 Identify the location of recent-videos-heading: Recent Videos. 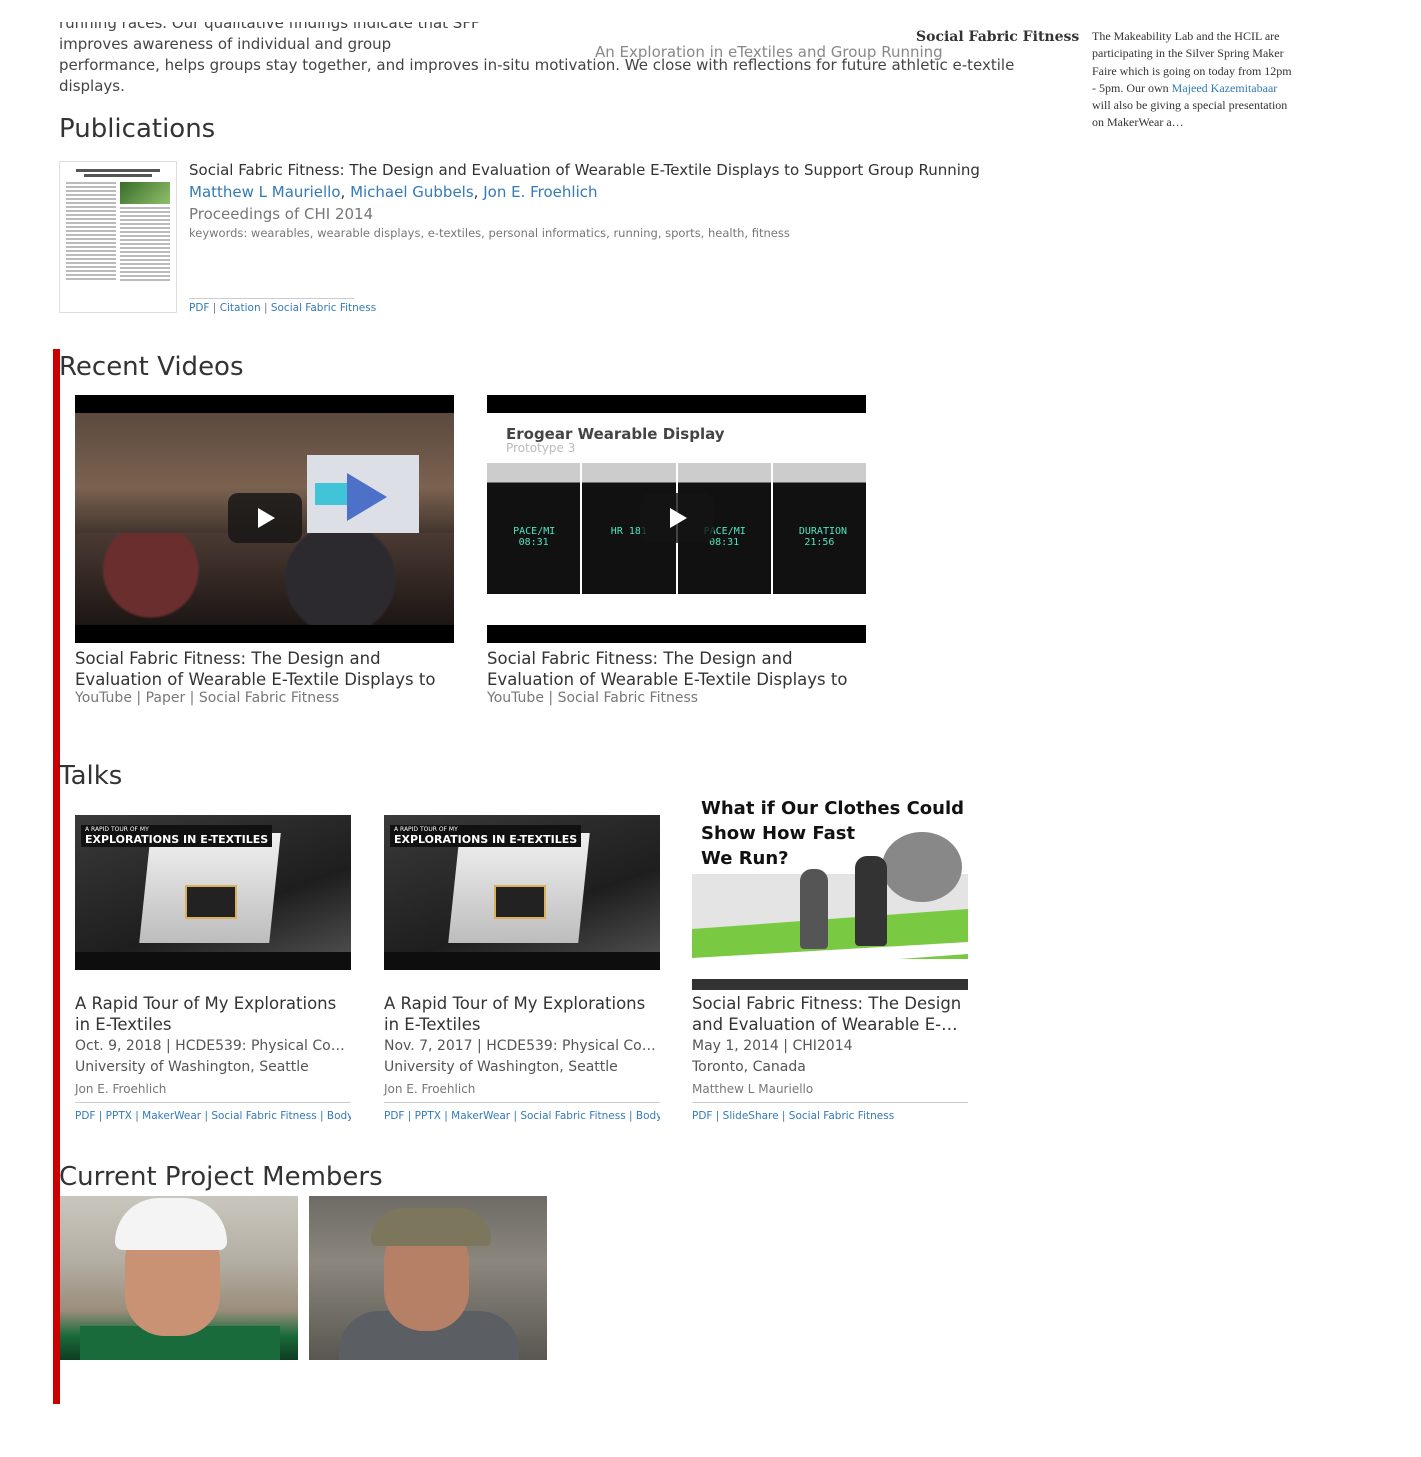
(151, 367).